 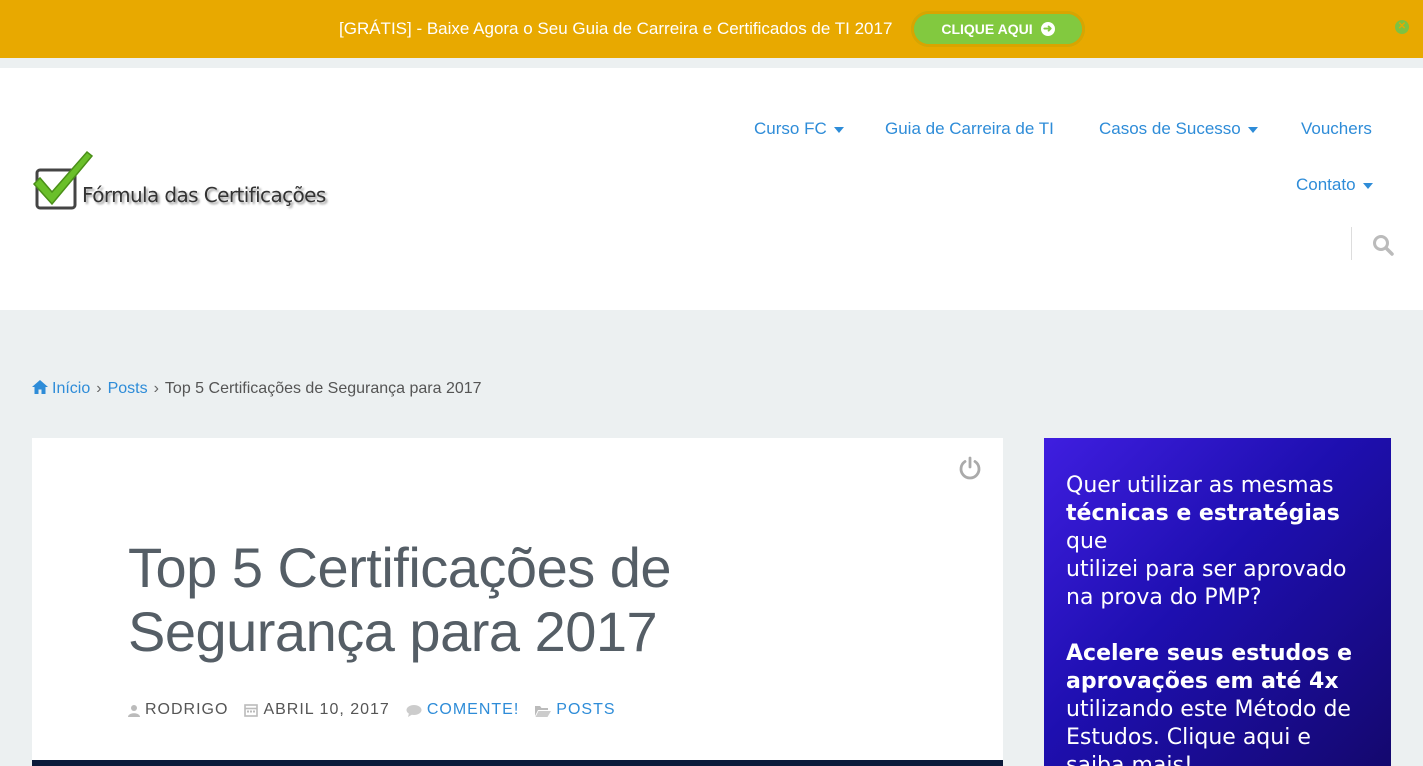 I want to click on sidebar-text-line: na prova do PMP?, so click(x=1164, y=597).